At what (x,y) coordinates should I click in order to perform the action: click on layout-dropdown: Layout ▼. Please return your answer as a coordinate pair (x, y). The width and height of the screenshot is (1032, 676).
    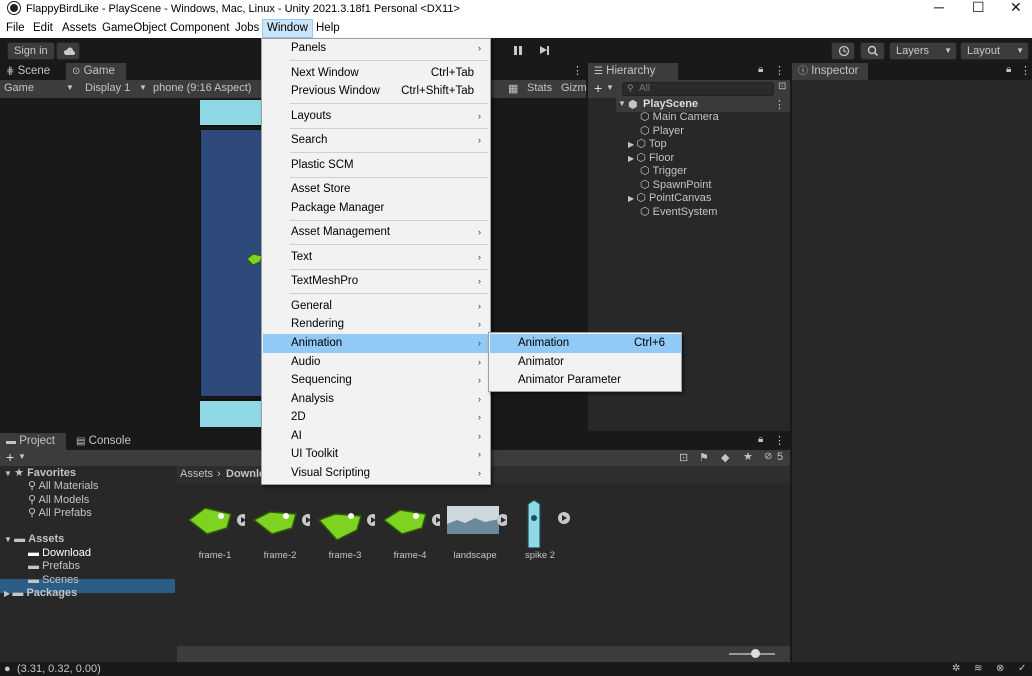
    Looking at the image, I should click on (994, 51).